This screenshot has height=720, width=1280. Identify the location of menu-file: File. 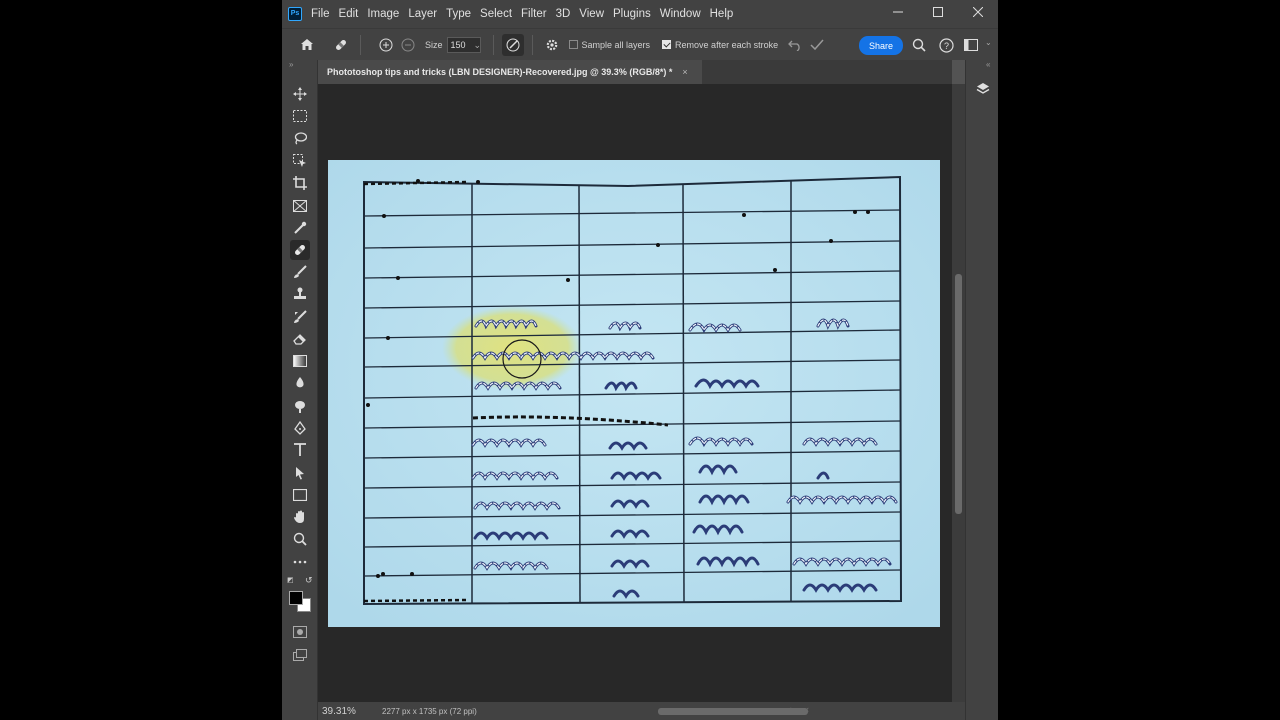
(324, 14).